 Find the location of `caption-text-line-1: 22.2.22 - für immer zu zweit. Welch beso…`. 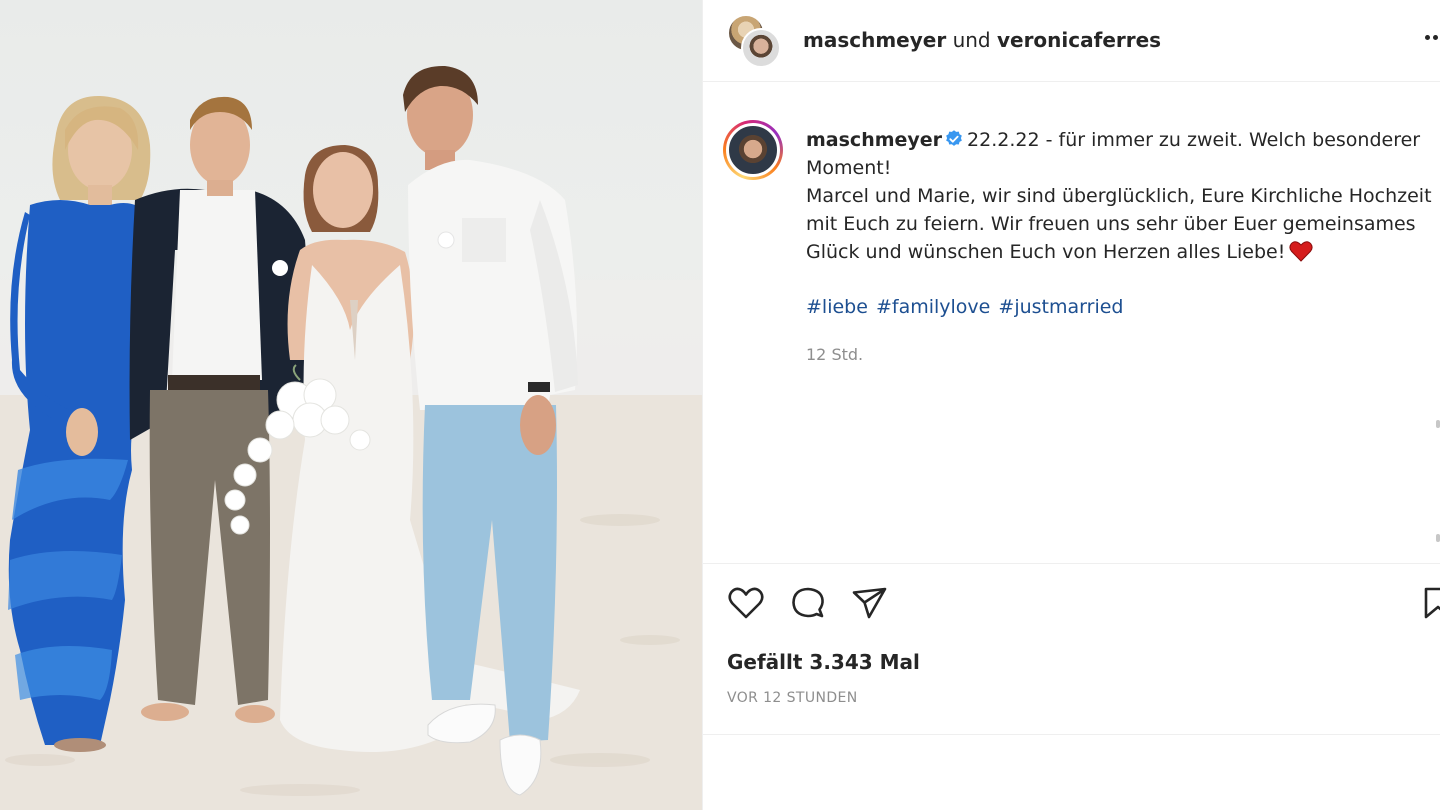

caption-text-line-1: 22.2.22 - für immer zu zweit. Welch beso… is located at coordinates (1194, 140).